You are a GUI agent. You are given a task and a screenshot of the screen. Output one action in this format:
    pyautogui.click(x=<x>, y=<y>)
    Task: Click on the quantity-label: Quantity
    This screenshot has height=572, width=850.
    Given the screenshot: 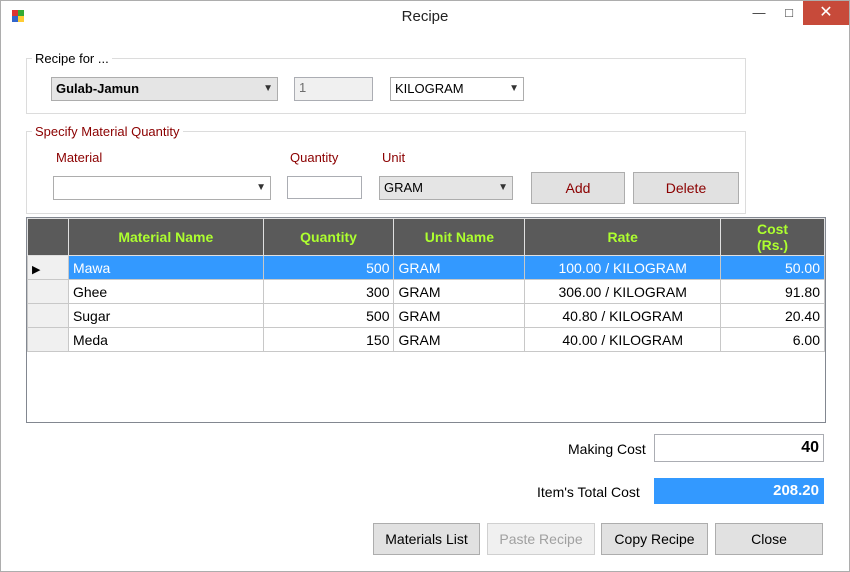 What is the action you would take?
    pyautogui.click(x=314, y=157)
    